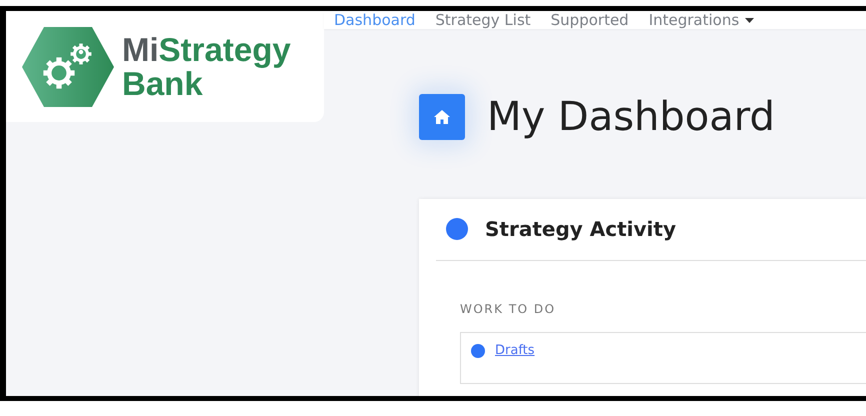  Describe the element at coordinates (68, 66) in the screenshot. I see `hexagon-gears-logo-icon` at that location.